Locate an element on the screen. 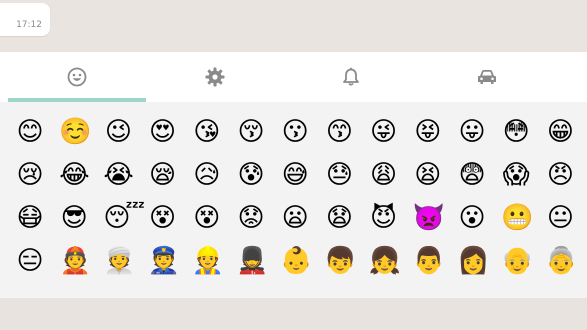 The height and width of the screenshot is (330, 587). emoji-key: 😁 is located at coordinates (560, 132).